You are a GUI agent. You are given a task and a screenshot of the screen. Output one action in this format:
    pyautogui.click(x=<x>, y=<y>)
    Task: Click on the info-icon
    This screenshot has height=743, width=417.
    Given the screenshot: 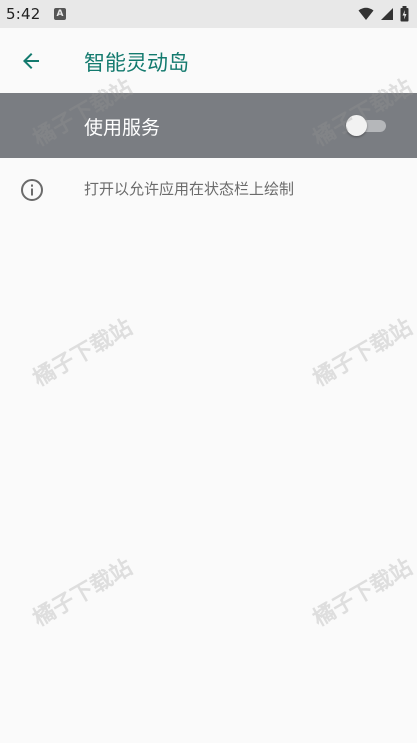 What is the action you would take?
    pyautogui.click(x=32, y=190)
    